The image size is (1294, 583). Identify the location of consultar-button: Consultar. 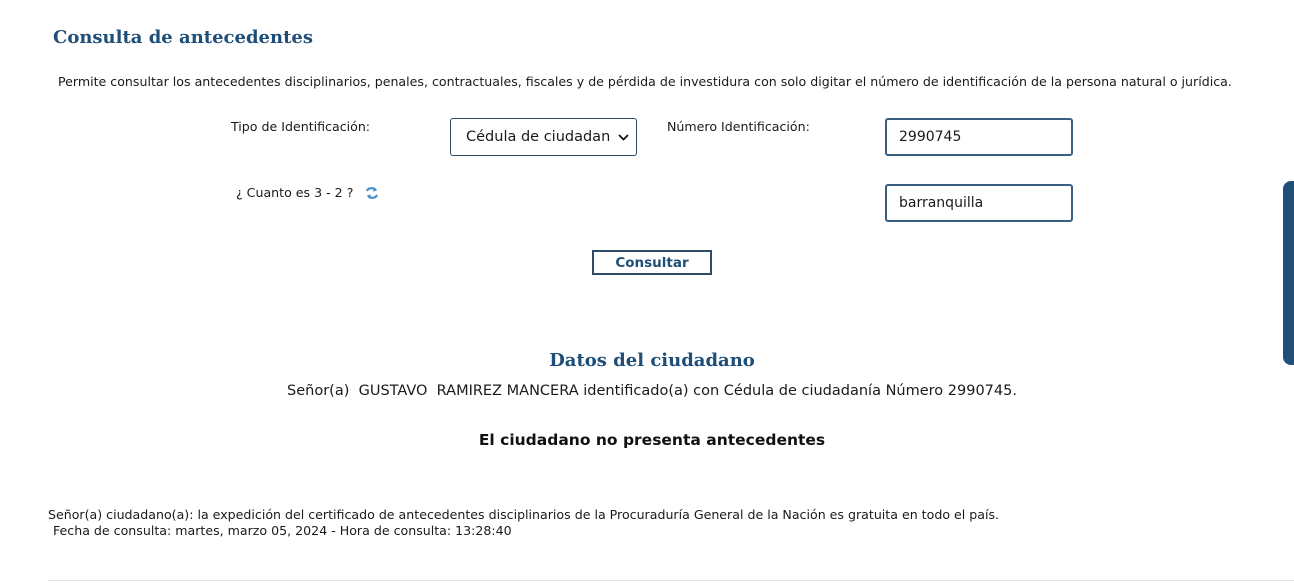
(652, 262).